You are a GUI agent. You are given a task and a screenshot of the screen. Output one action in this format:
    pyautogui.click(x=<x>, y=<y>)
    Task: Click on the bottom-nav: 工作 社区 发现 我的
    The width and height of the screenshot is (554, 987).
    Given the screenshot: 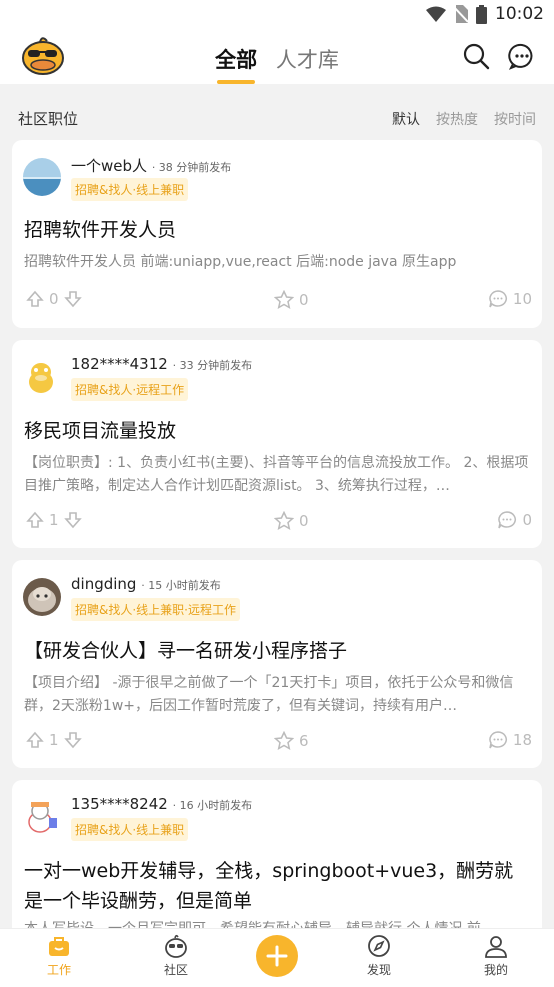 What is the action you would take?
    pyautogui.click(x=277, y=957)
    